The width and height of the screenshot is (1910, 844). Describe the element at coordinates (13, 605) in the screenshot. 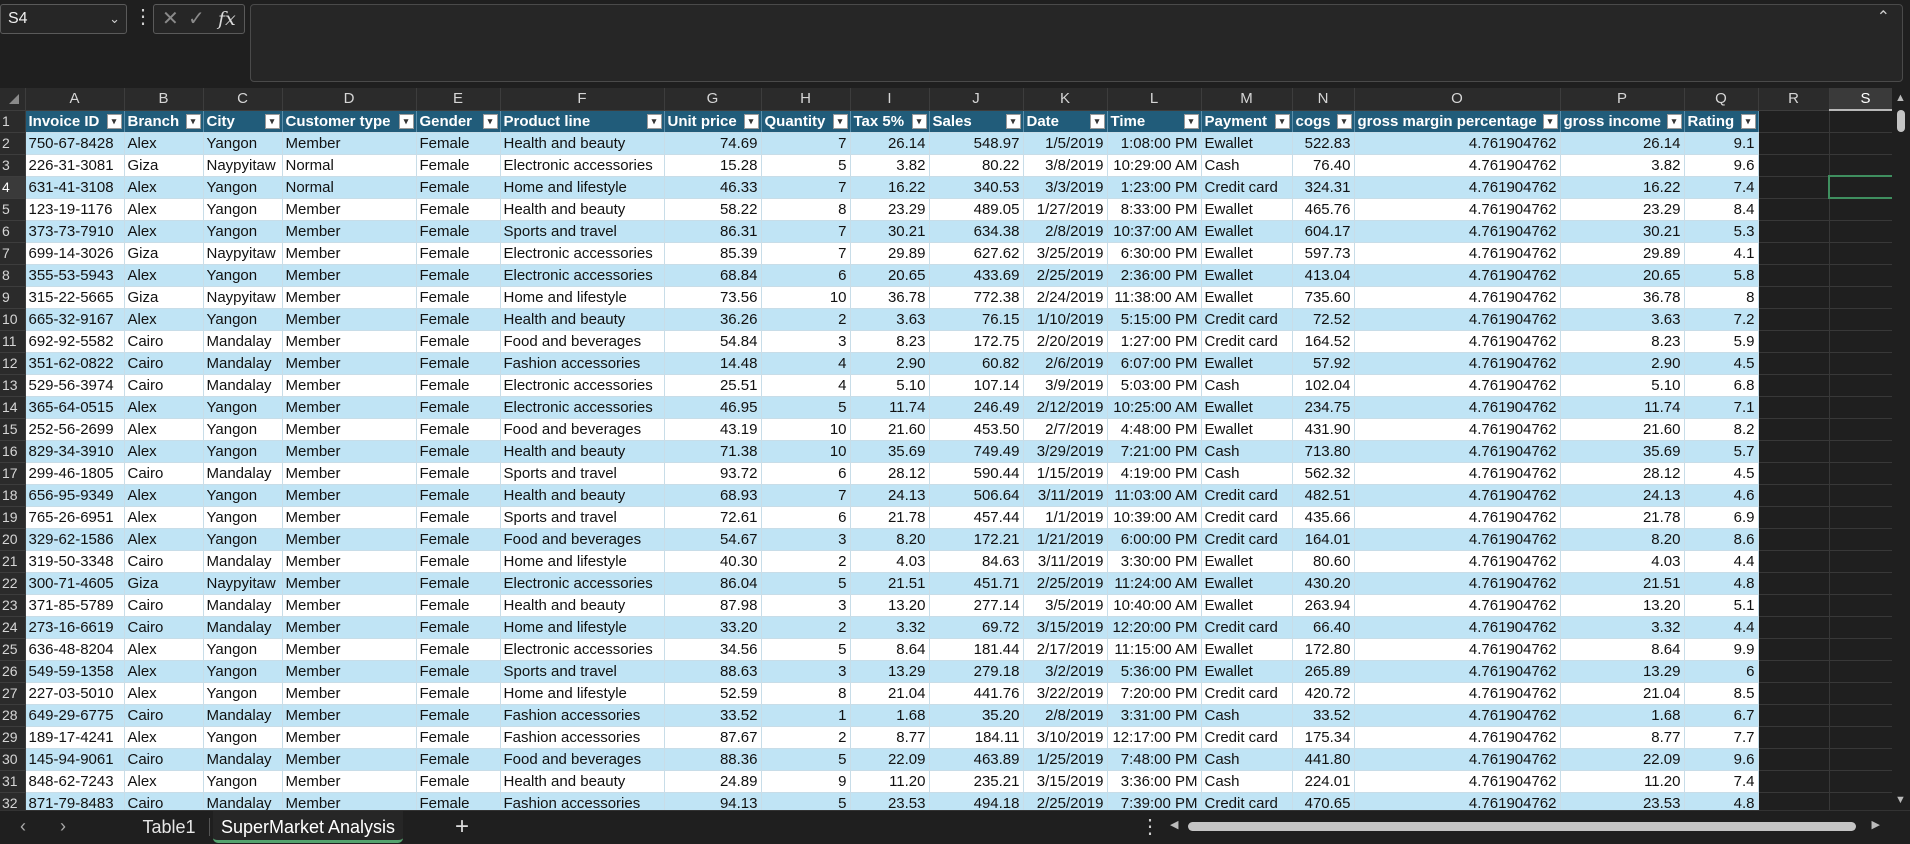

I see `row-header: 23` at that location.